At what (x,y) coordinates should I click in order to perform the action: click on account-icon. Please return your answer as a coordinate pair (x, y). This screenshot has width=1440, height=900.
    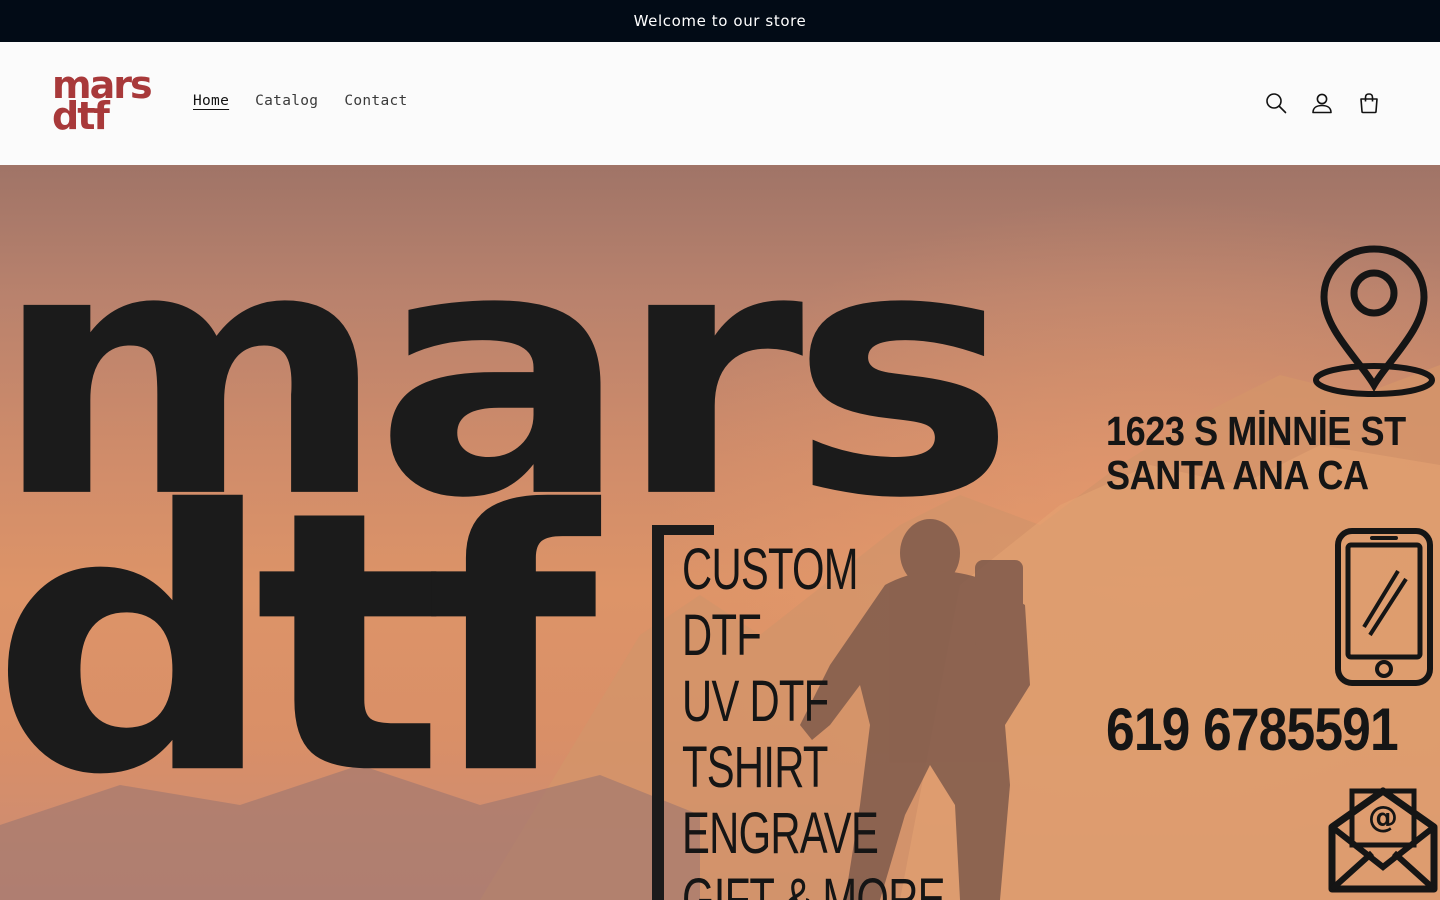
    Looking at the image, I should click on (1322, 103).